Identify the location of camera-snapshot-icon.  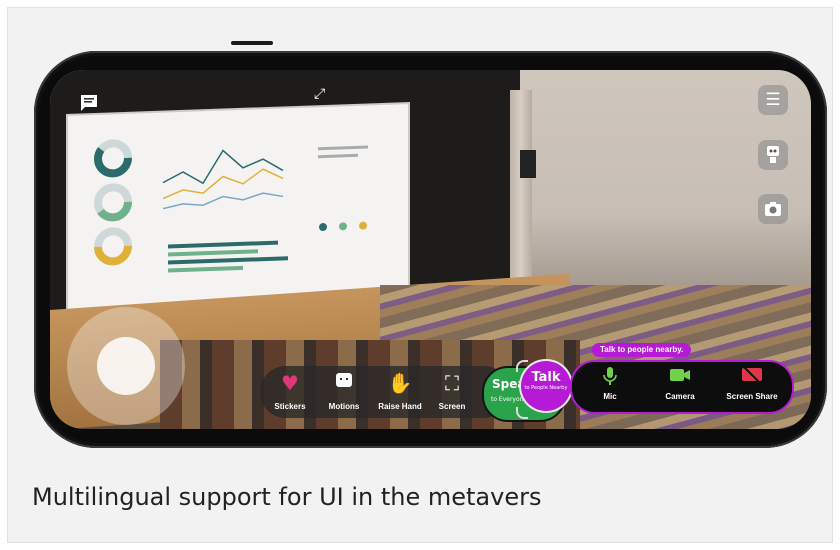
(773, 209).